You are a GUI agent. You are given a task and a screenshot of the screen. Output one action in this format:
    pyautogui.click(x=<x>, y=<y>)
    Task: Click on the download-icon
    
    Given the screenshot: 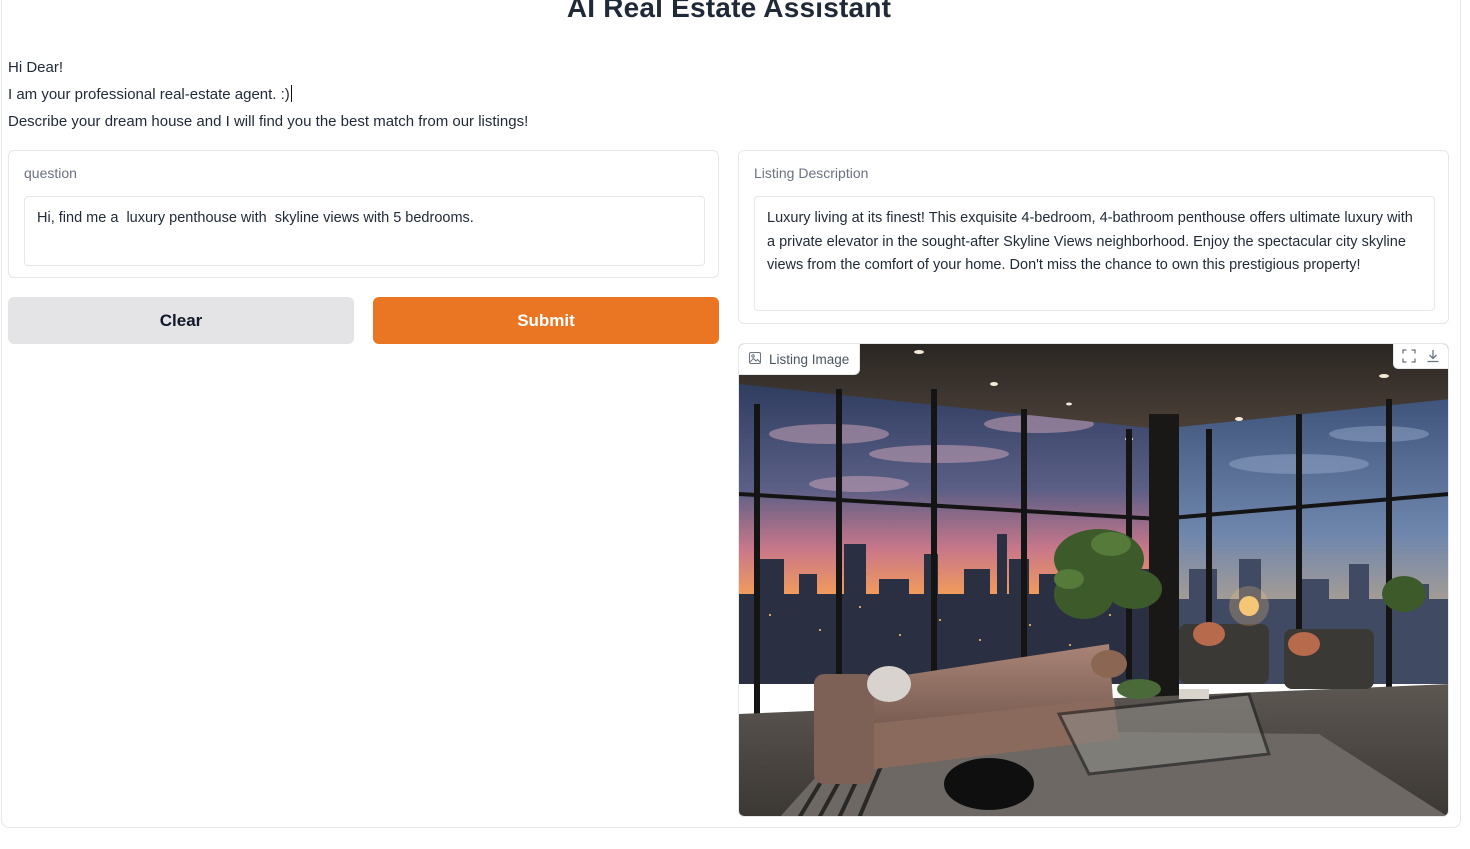 What is the action you would take?
    pyautogui.click(x=1433, y=356)
    